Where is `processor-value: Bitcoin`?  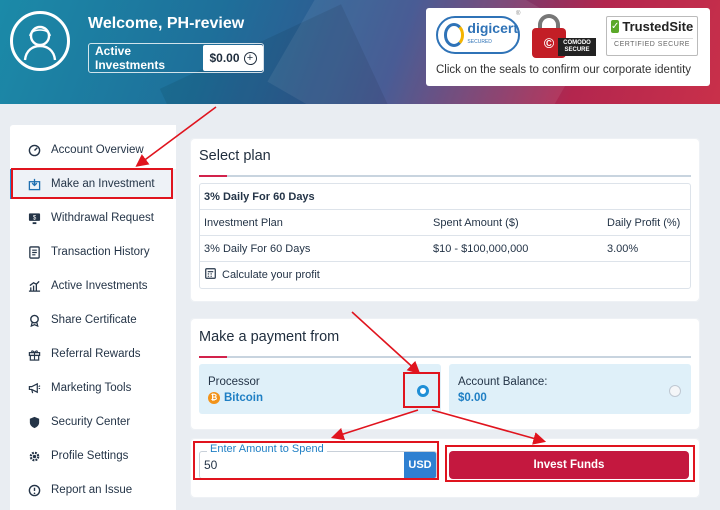
processor-value: Bitcoin is located at coordinates (243, 398).